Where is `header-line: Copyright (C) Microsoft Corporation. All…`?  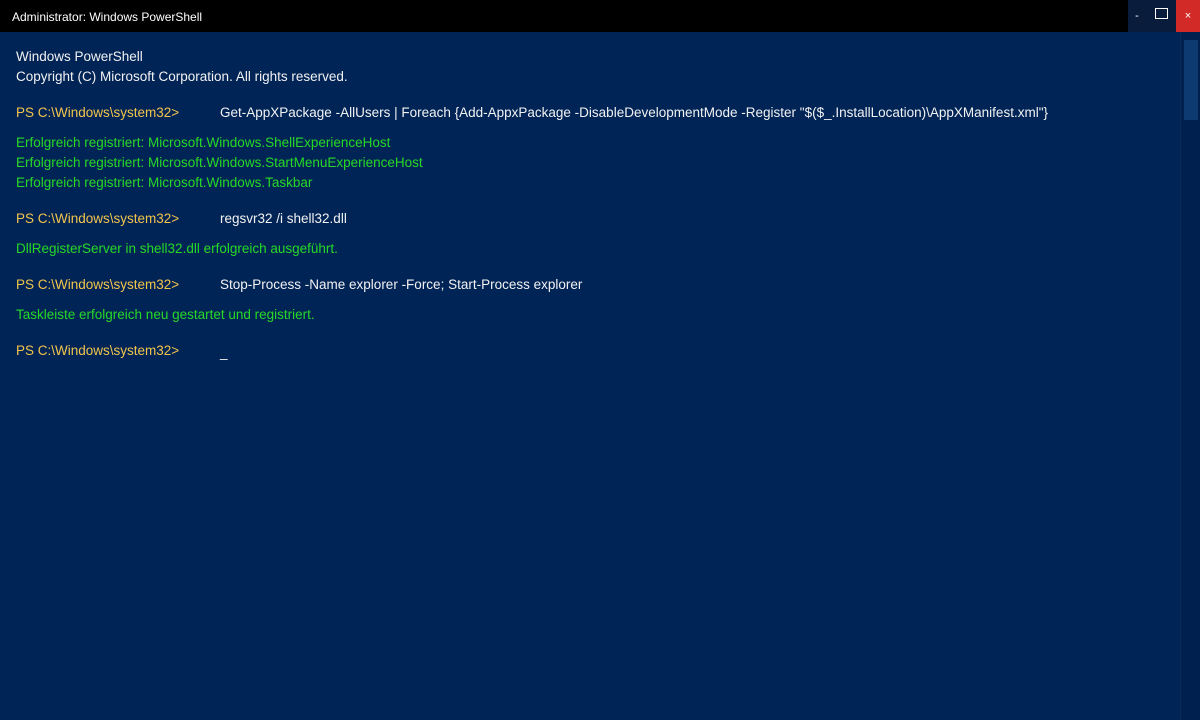
header-line: Copyright (C) Microsoft Corporation. All… is located at coordinates (182, 76).